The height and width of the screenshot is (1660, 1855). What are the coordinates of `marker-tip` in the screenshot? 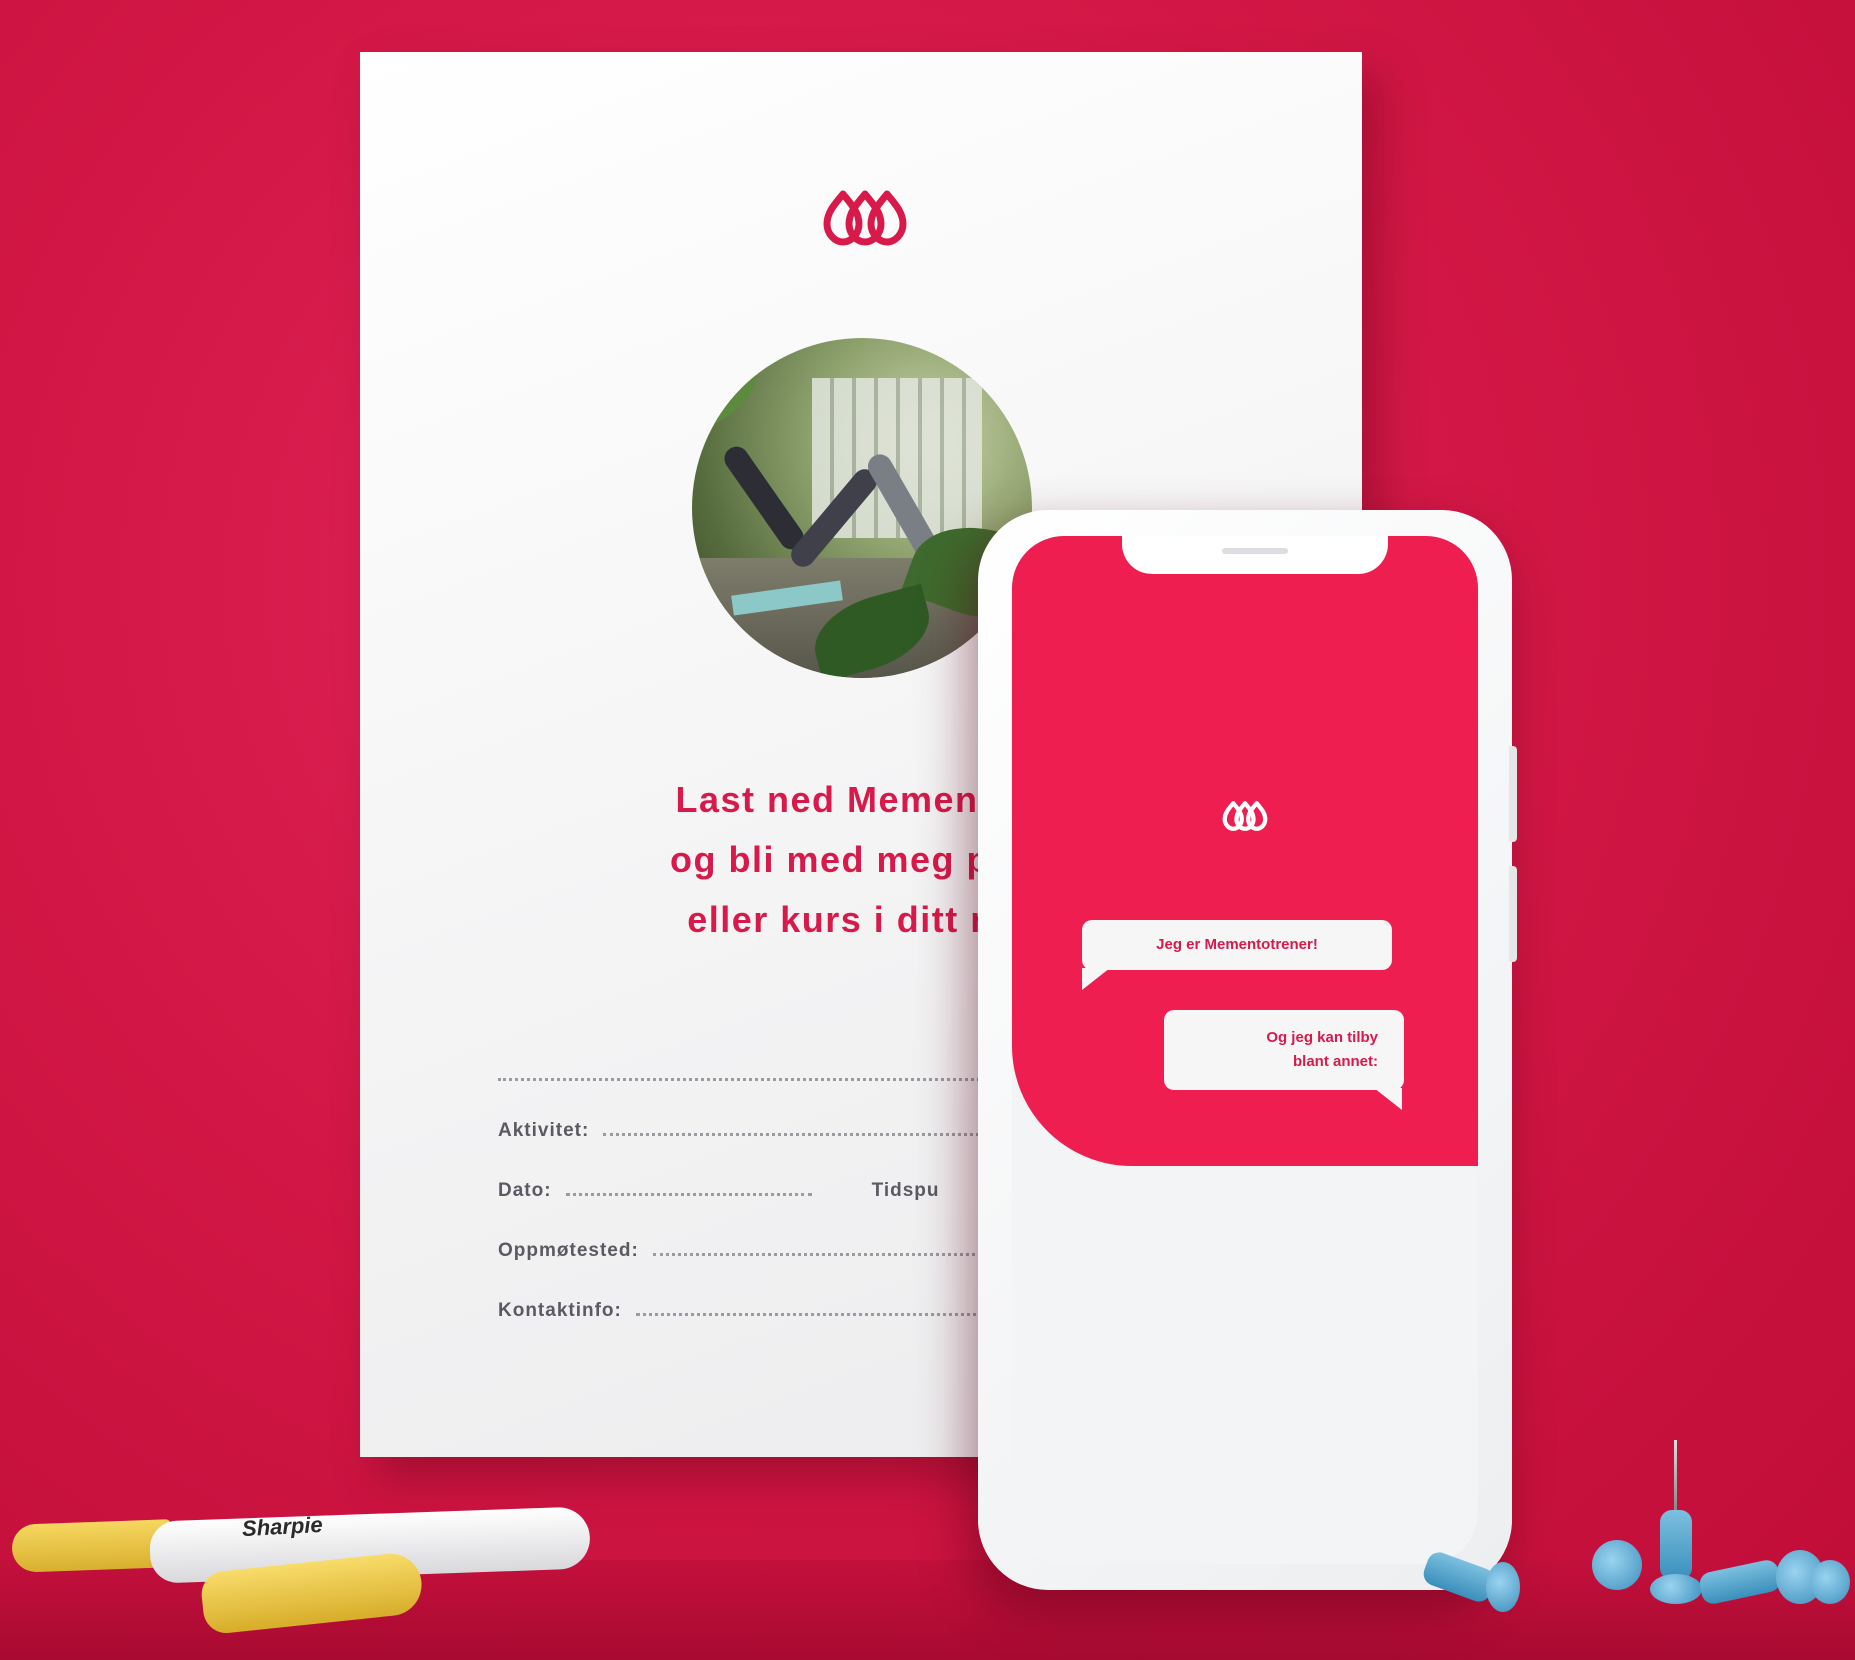 It's located at (92, 1546).